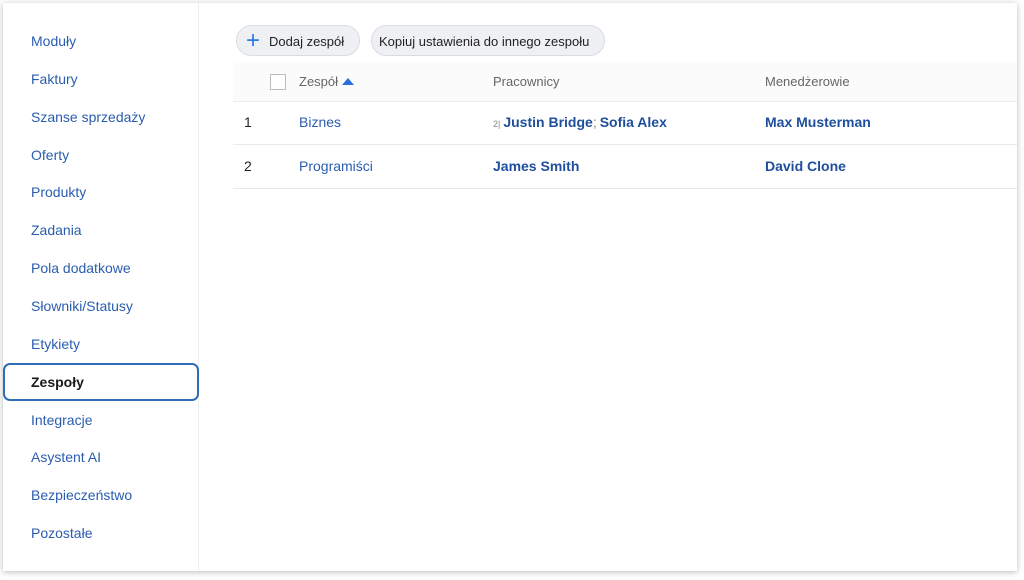 This screenshot has height=580, width=1024. Describe the element at coordinates (59, 192) in the screenshot. I see `sidebar-item-label: Produkty` at that location.